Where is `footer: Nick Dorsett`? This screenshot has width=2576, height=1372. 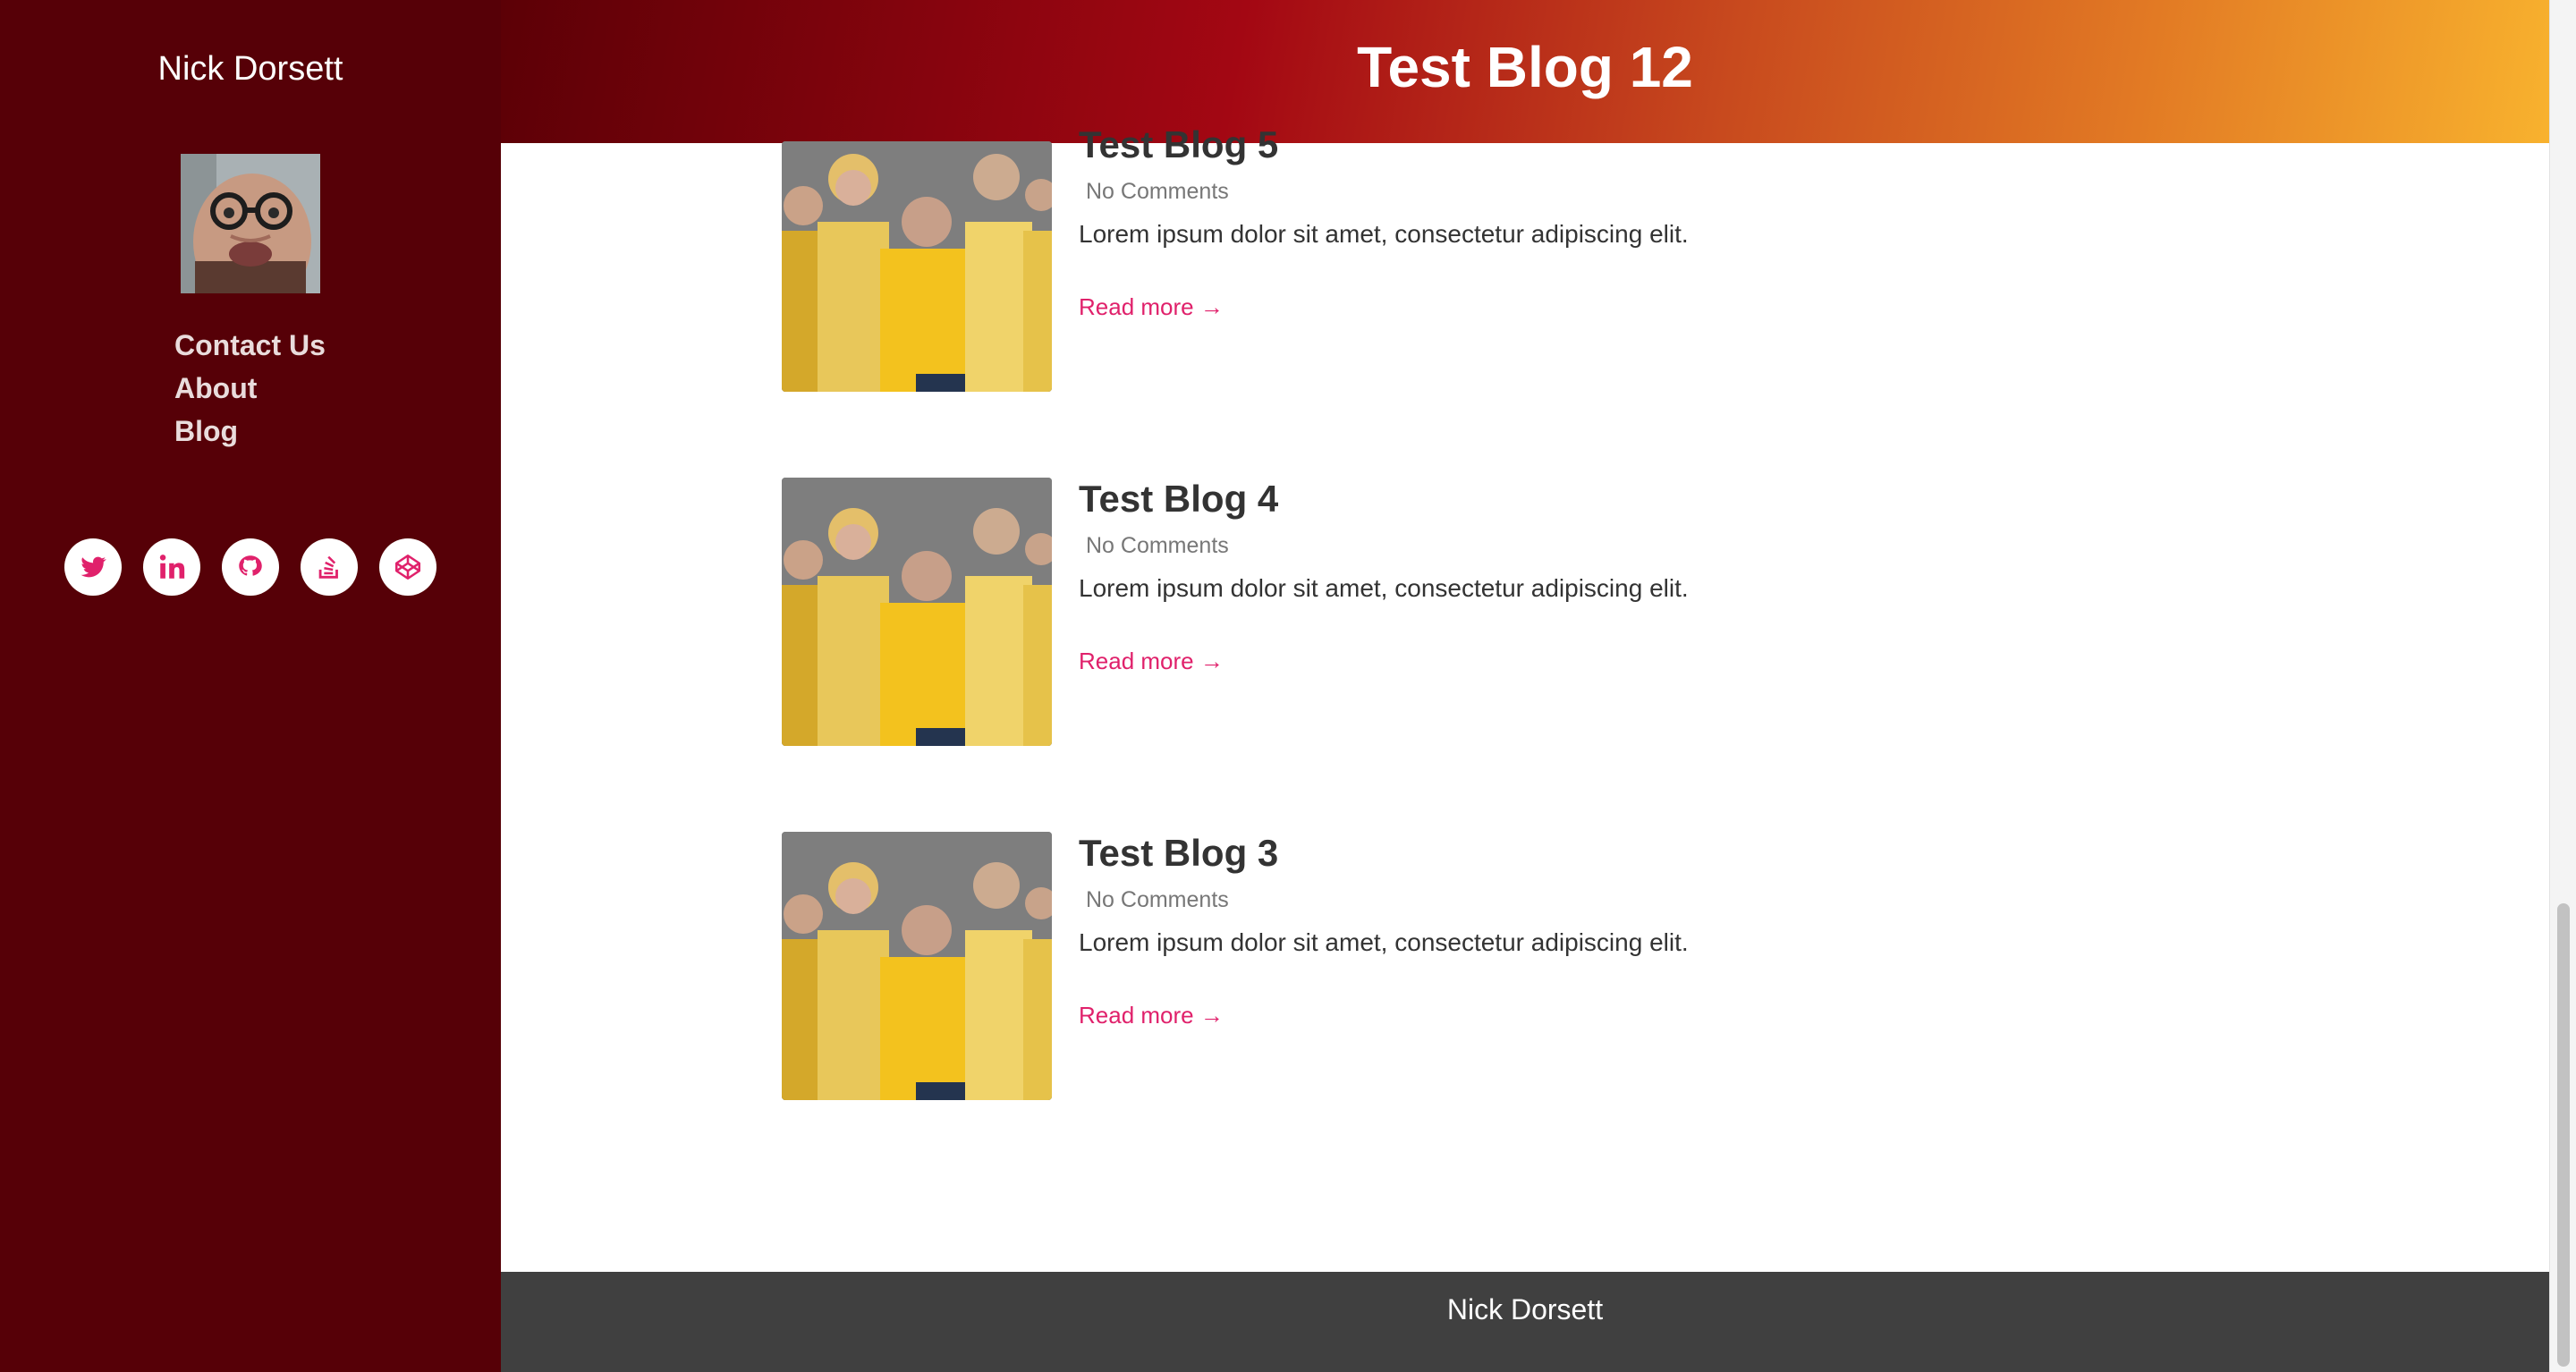
footer: Nick Dorsett is located at coordinates (1525, 1322).